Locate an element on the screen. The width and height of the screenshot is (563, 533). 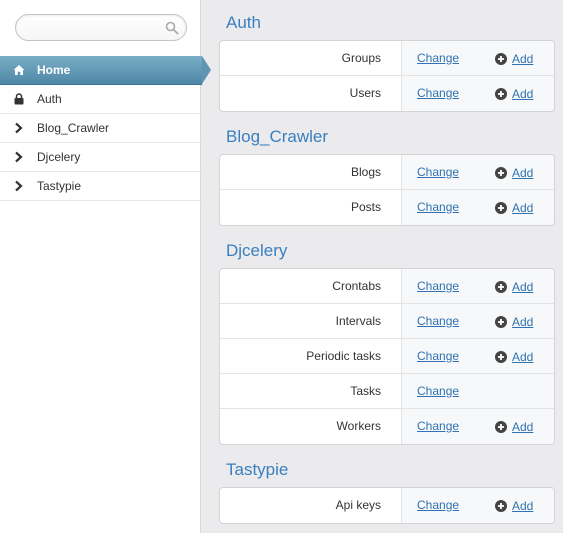
sidebar-item-label: Auth is located at coordinates (49, 99).